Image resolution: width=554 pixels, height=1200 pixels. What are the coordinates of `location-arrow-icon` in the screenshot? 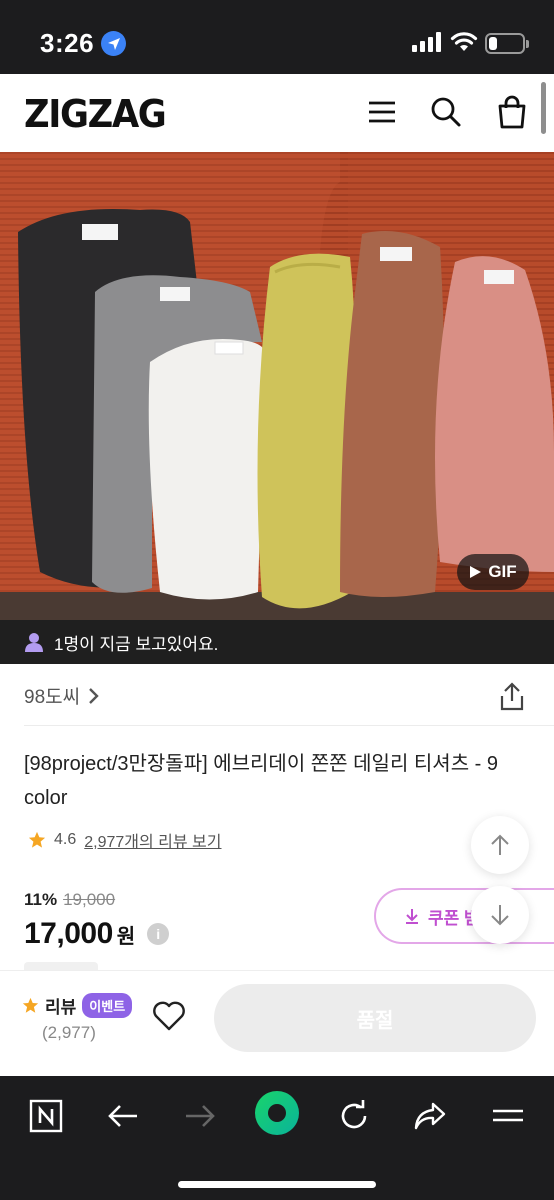 It's located at (113, 43).